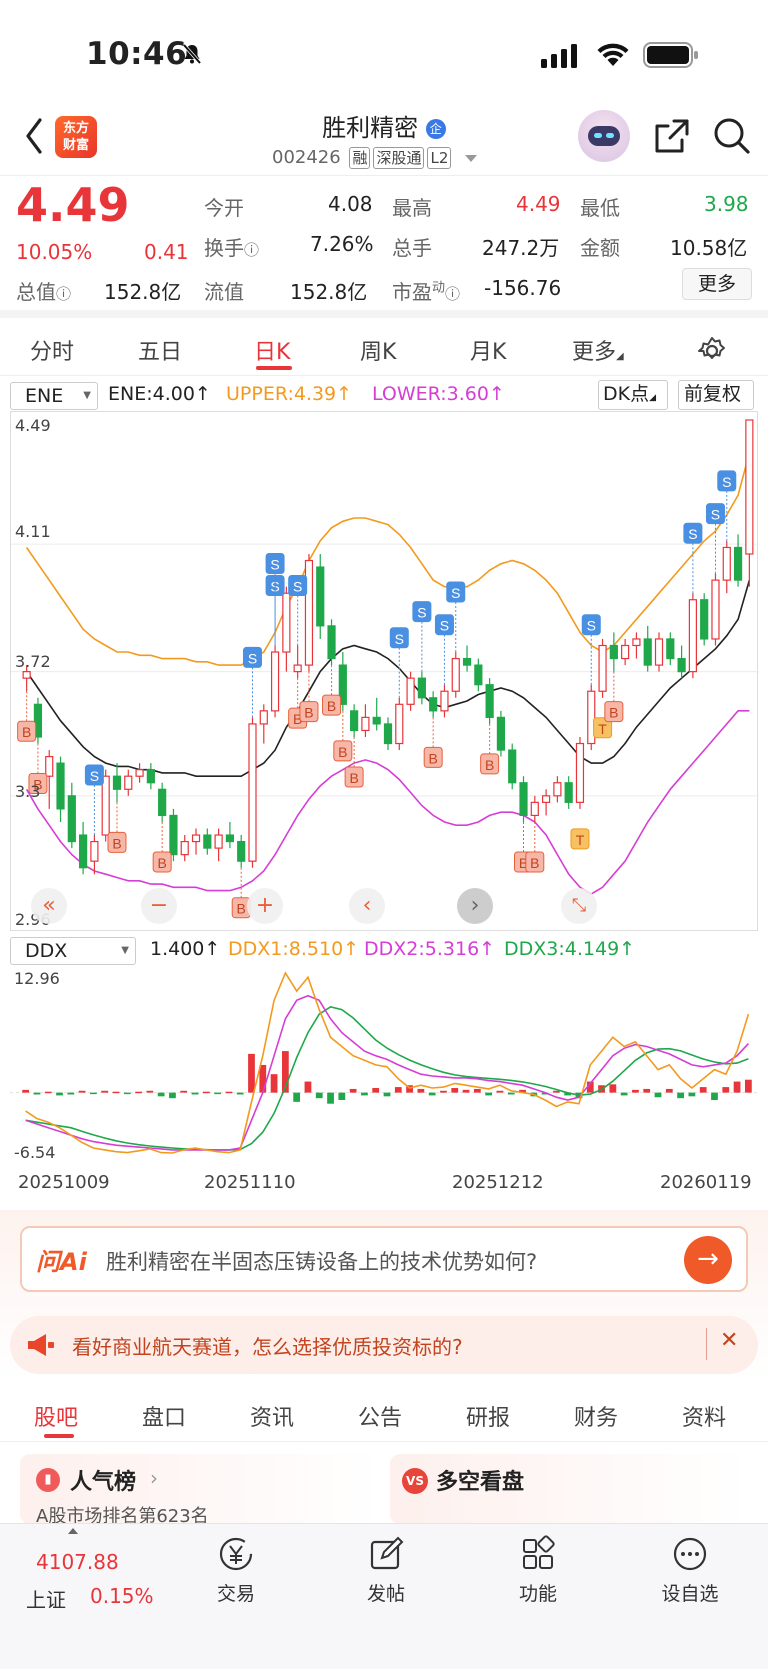 This screenshot has width=768, height=1669. I want to click on tab-pankou: 盘口, so click(164, 1416).